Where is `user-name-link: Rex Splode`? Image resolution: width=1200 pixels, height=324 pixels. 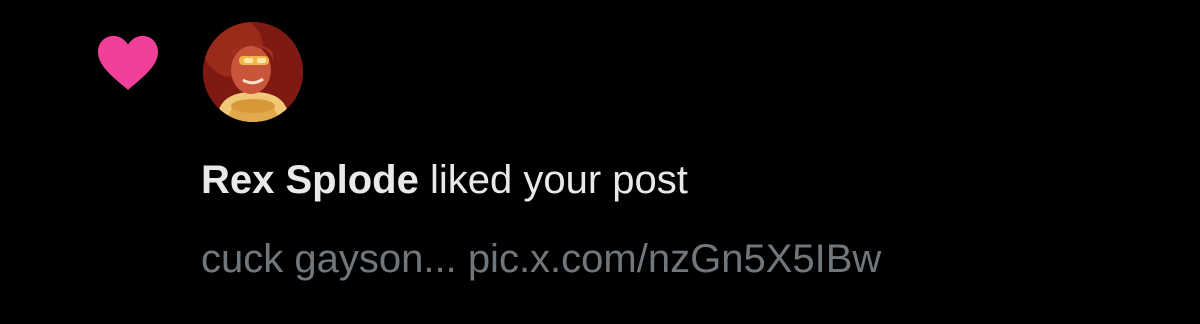 user-name-link: Rex Splode is located at coordinates (310, 180).